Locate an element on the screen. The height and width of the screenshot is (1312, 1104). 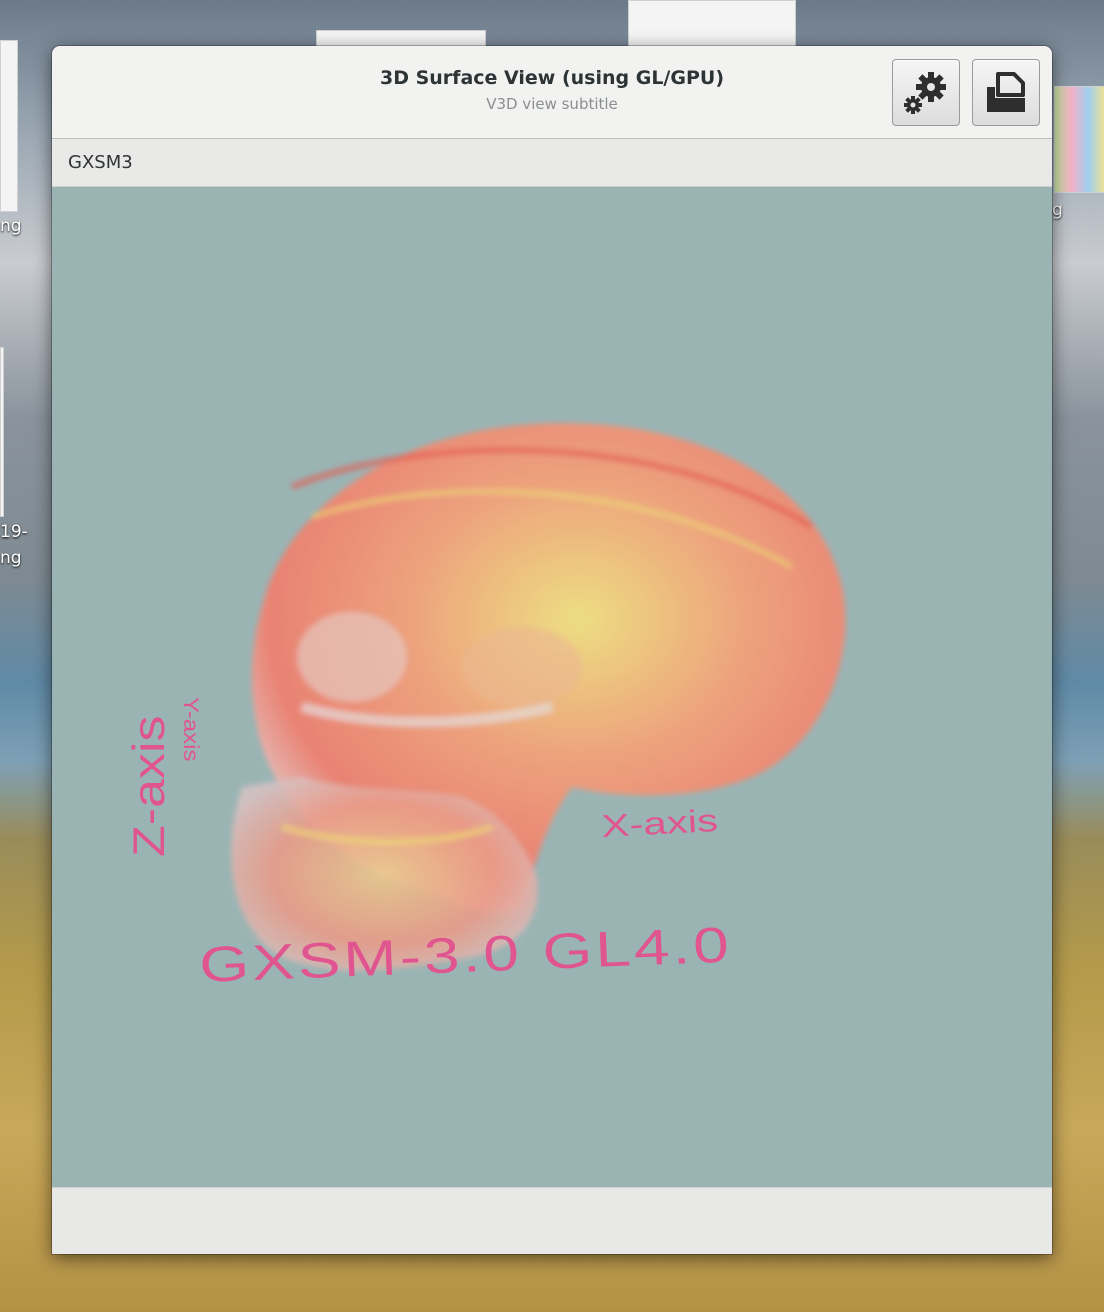
gear-icon is located at coordinates (925, 92).